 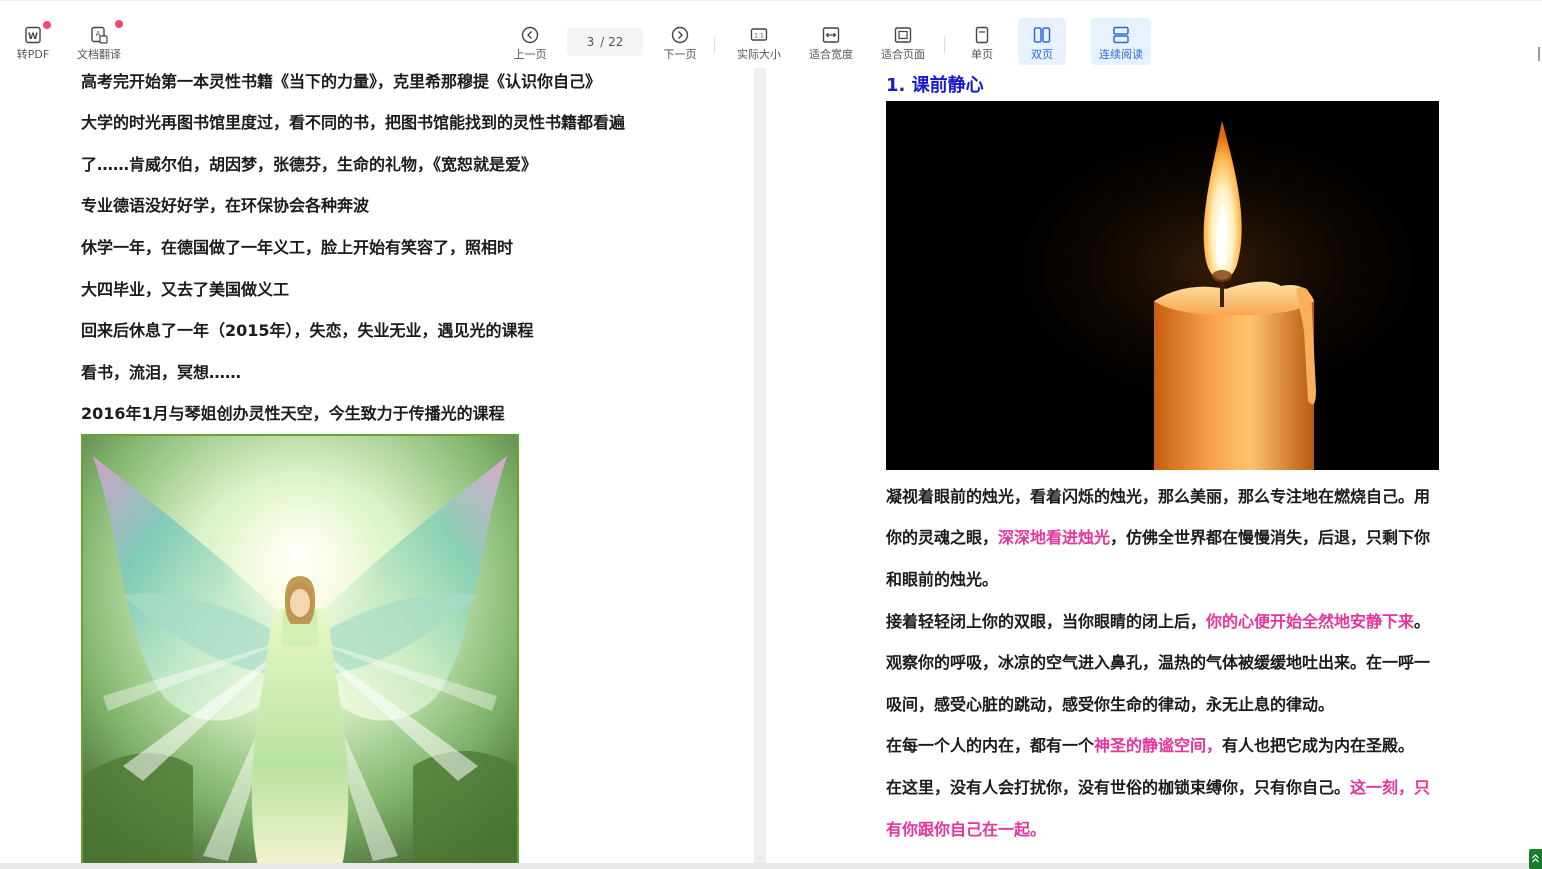 I want to click on text-line: 你的灵魂之眼，深深地看进烛光，仿佛全世界都在慢慢消失，后退，只剩下你, so click(x=1164, y=538).